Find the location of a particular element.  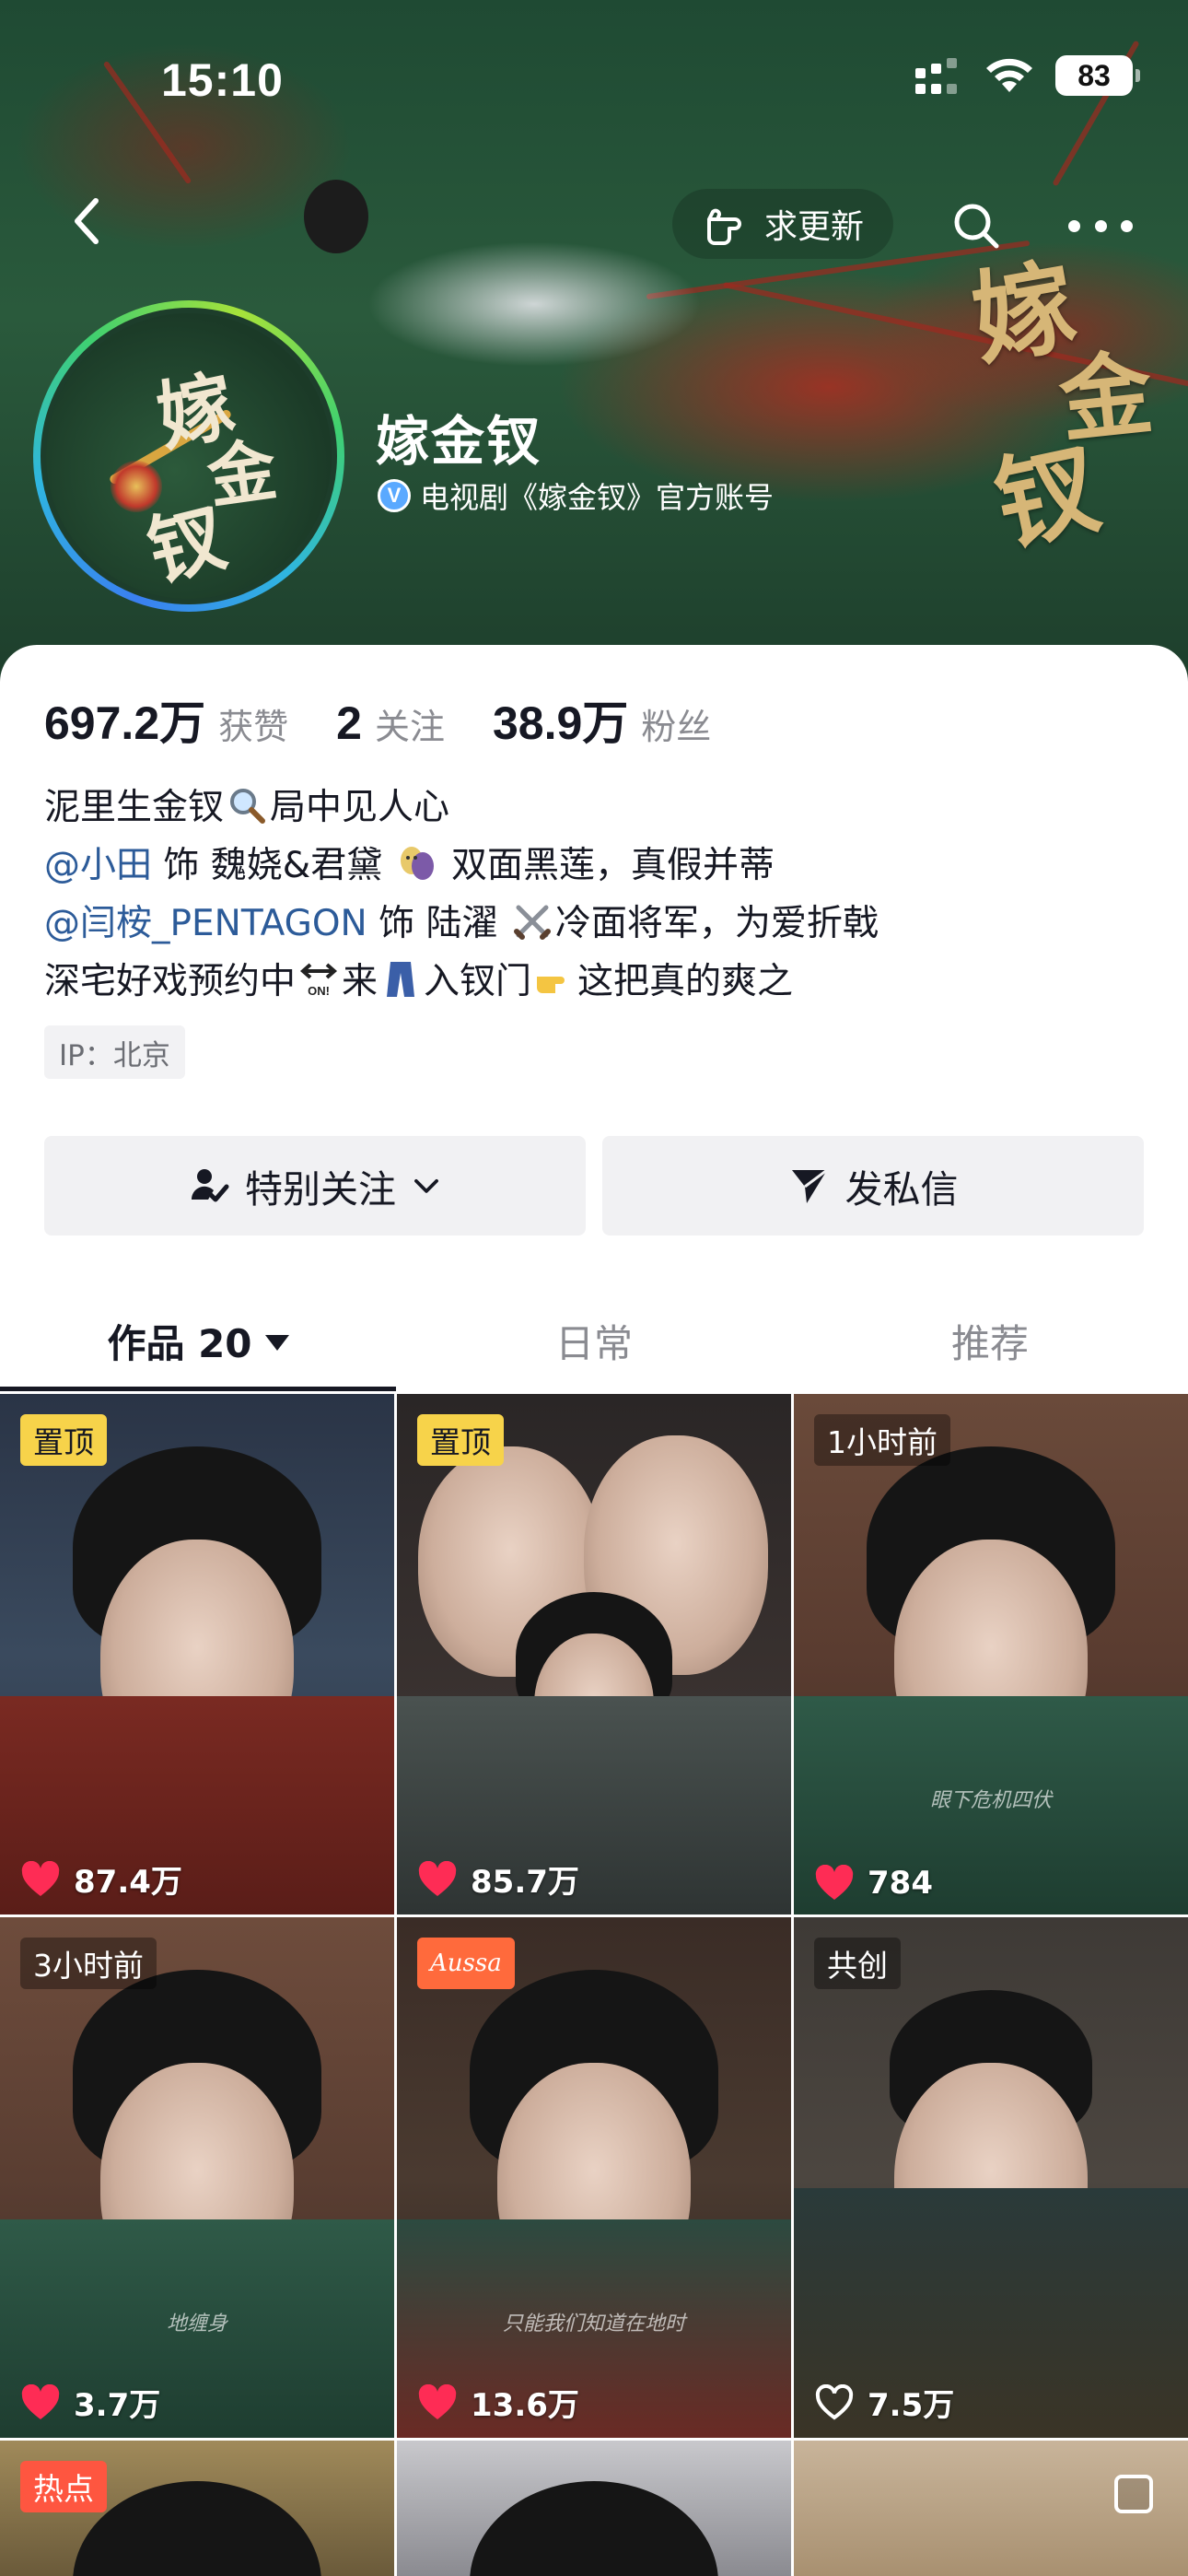

bio-text: 深宅好戏预约中 is located at coordinates (170, 982).